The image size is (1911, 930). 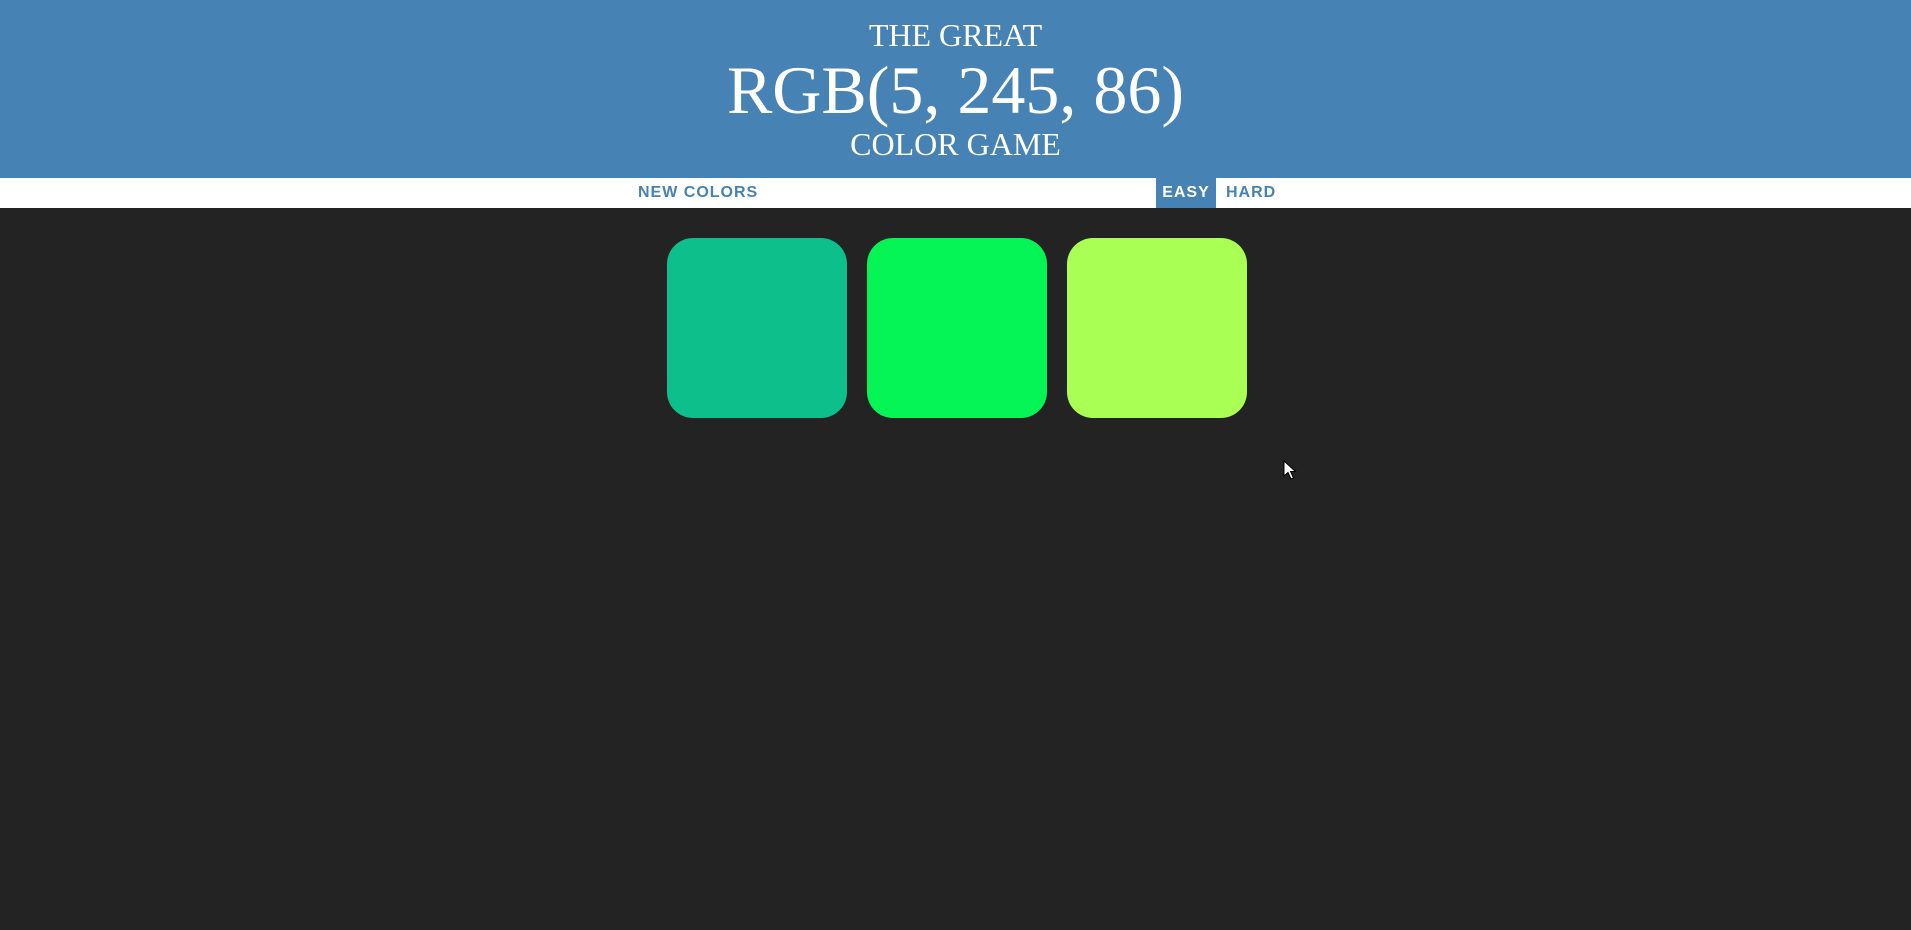 What do you see at coordinates (1186, 193) in the screenshot?
I see `easy-mode-button: EASY` at bounding box center [1186, 193].